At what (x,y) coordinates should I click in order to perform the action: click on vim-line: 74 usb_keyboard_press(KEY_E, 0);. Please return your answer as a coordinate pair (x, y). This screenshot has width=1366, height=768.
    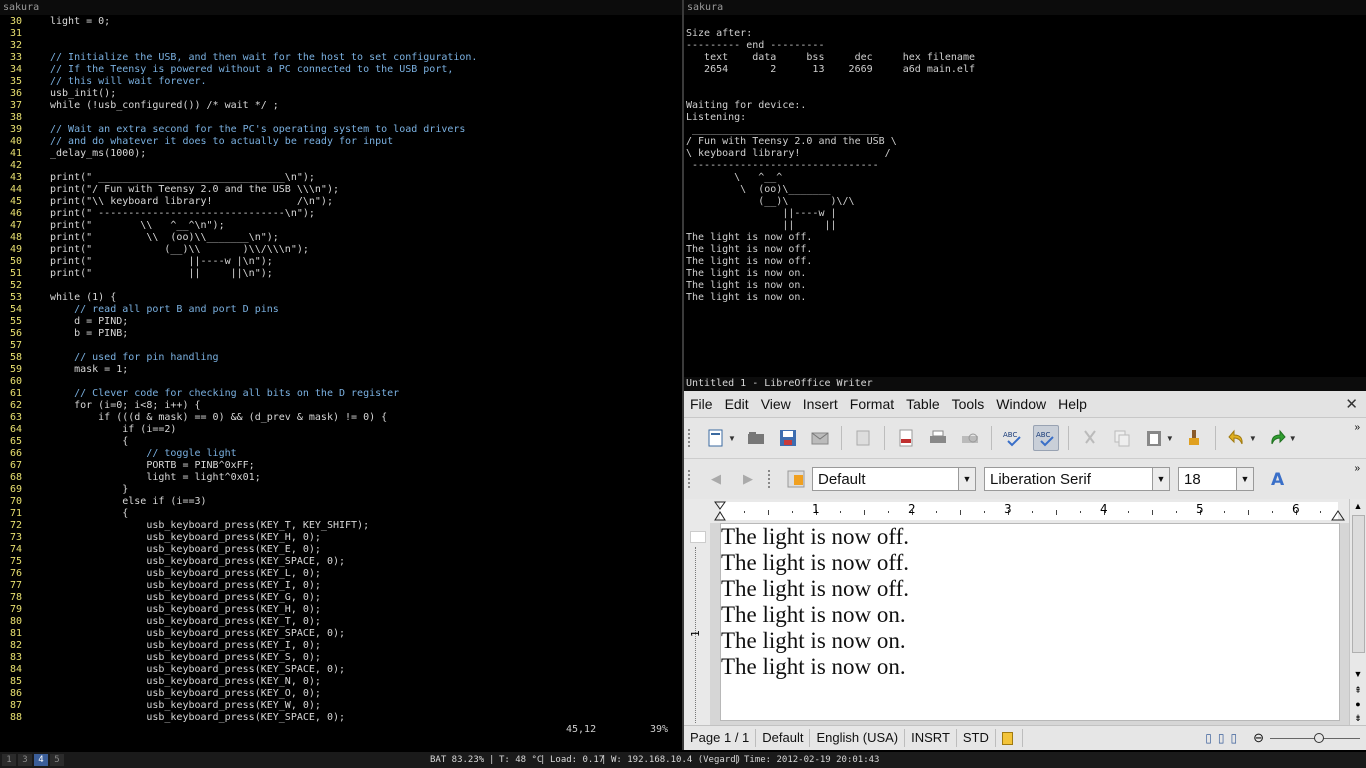
    Looking at the image, I should click on (238, 550).